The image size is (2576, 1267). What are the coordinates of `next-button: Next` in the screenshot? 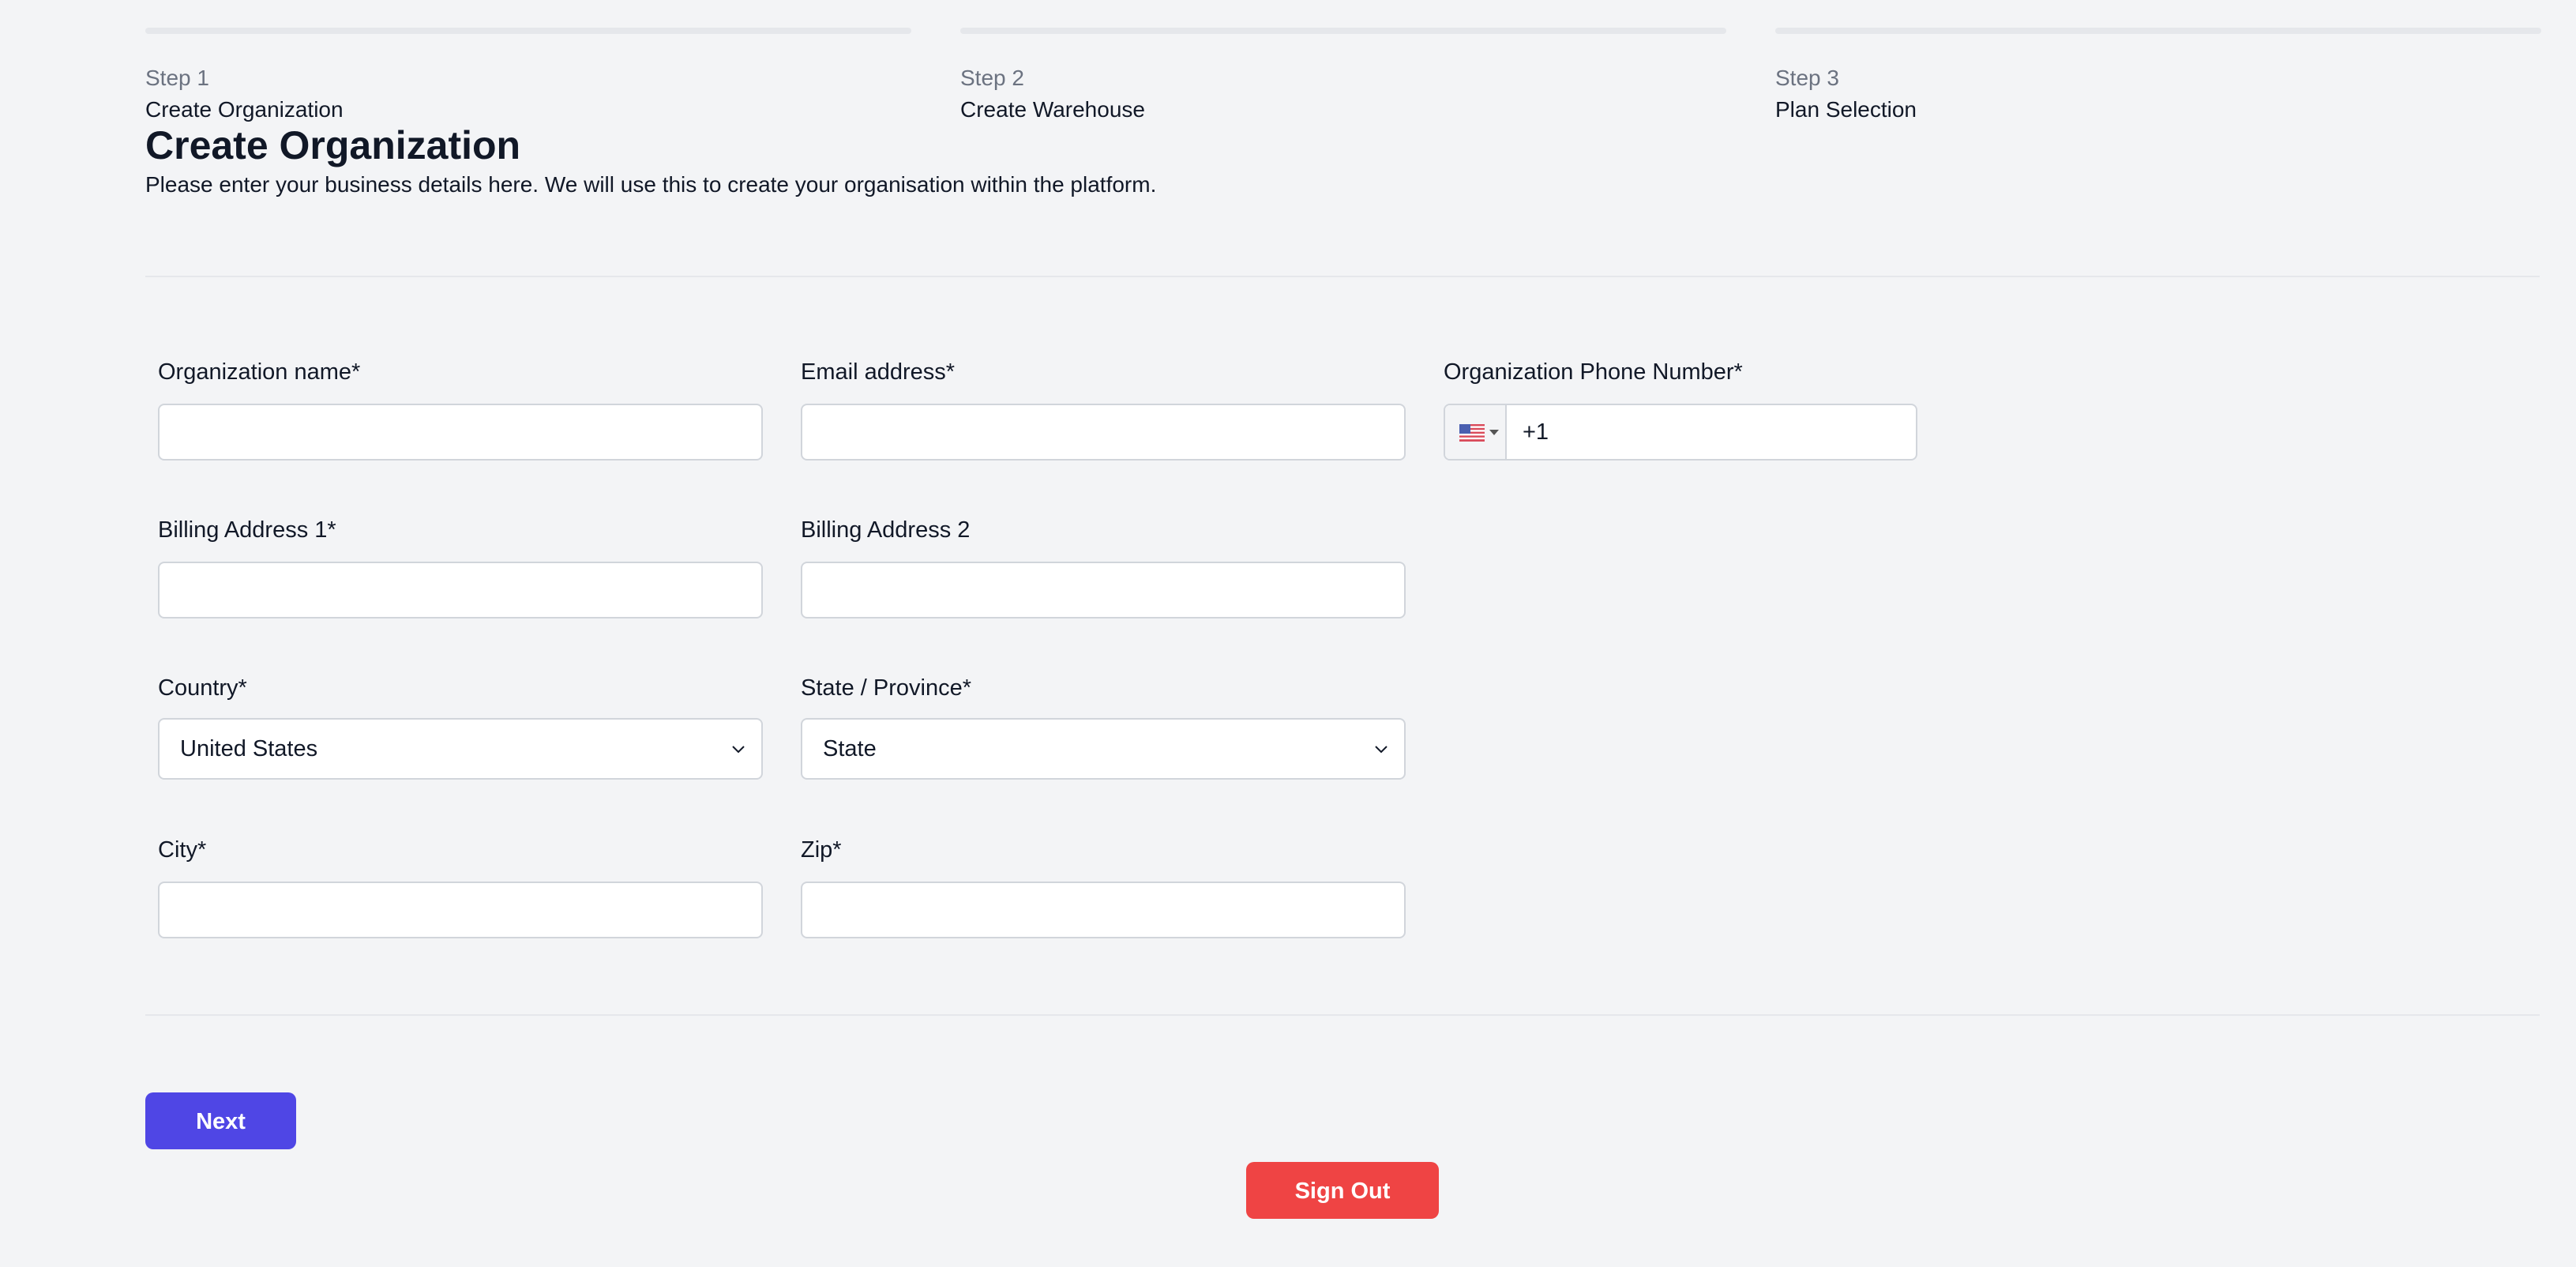 It's located at (220, 1120).